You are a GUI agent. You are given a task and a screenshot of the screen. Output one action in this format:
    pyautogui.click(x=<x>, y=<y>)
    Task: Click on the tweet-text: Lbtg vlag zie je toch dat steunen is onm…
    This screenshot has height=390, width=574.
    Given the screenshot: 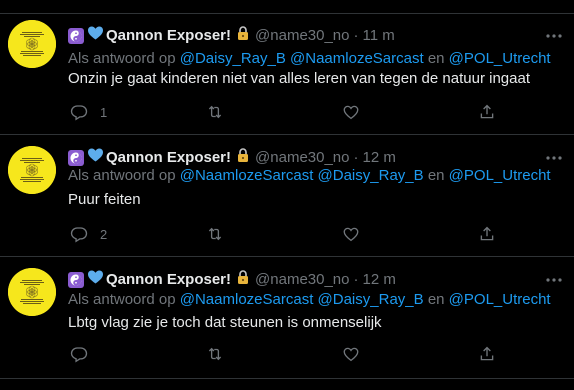 What is the action you would take?
    pyautogui.click(x=225, y=322)
    